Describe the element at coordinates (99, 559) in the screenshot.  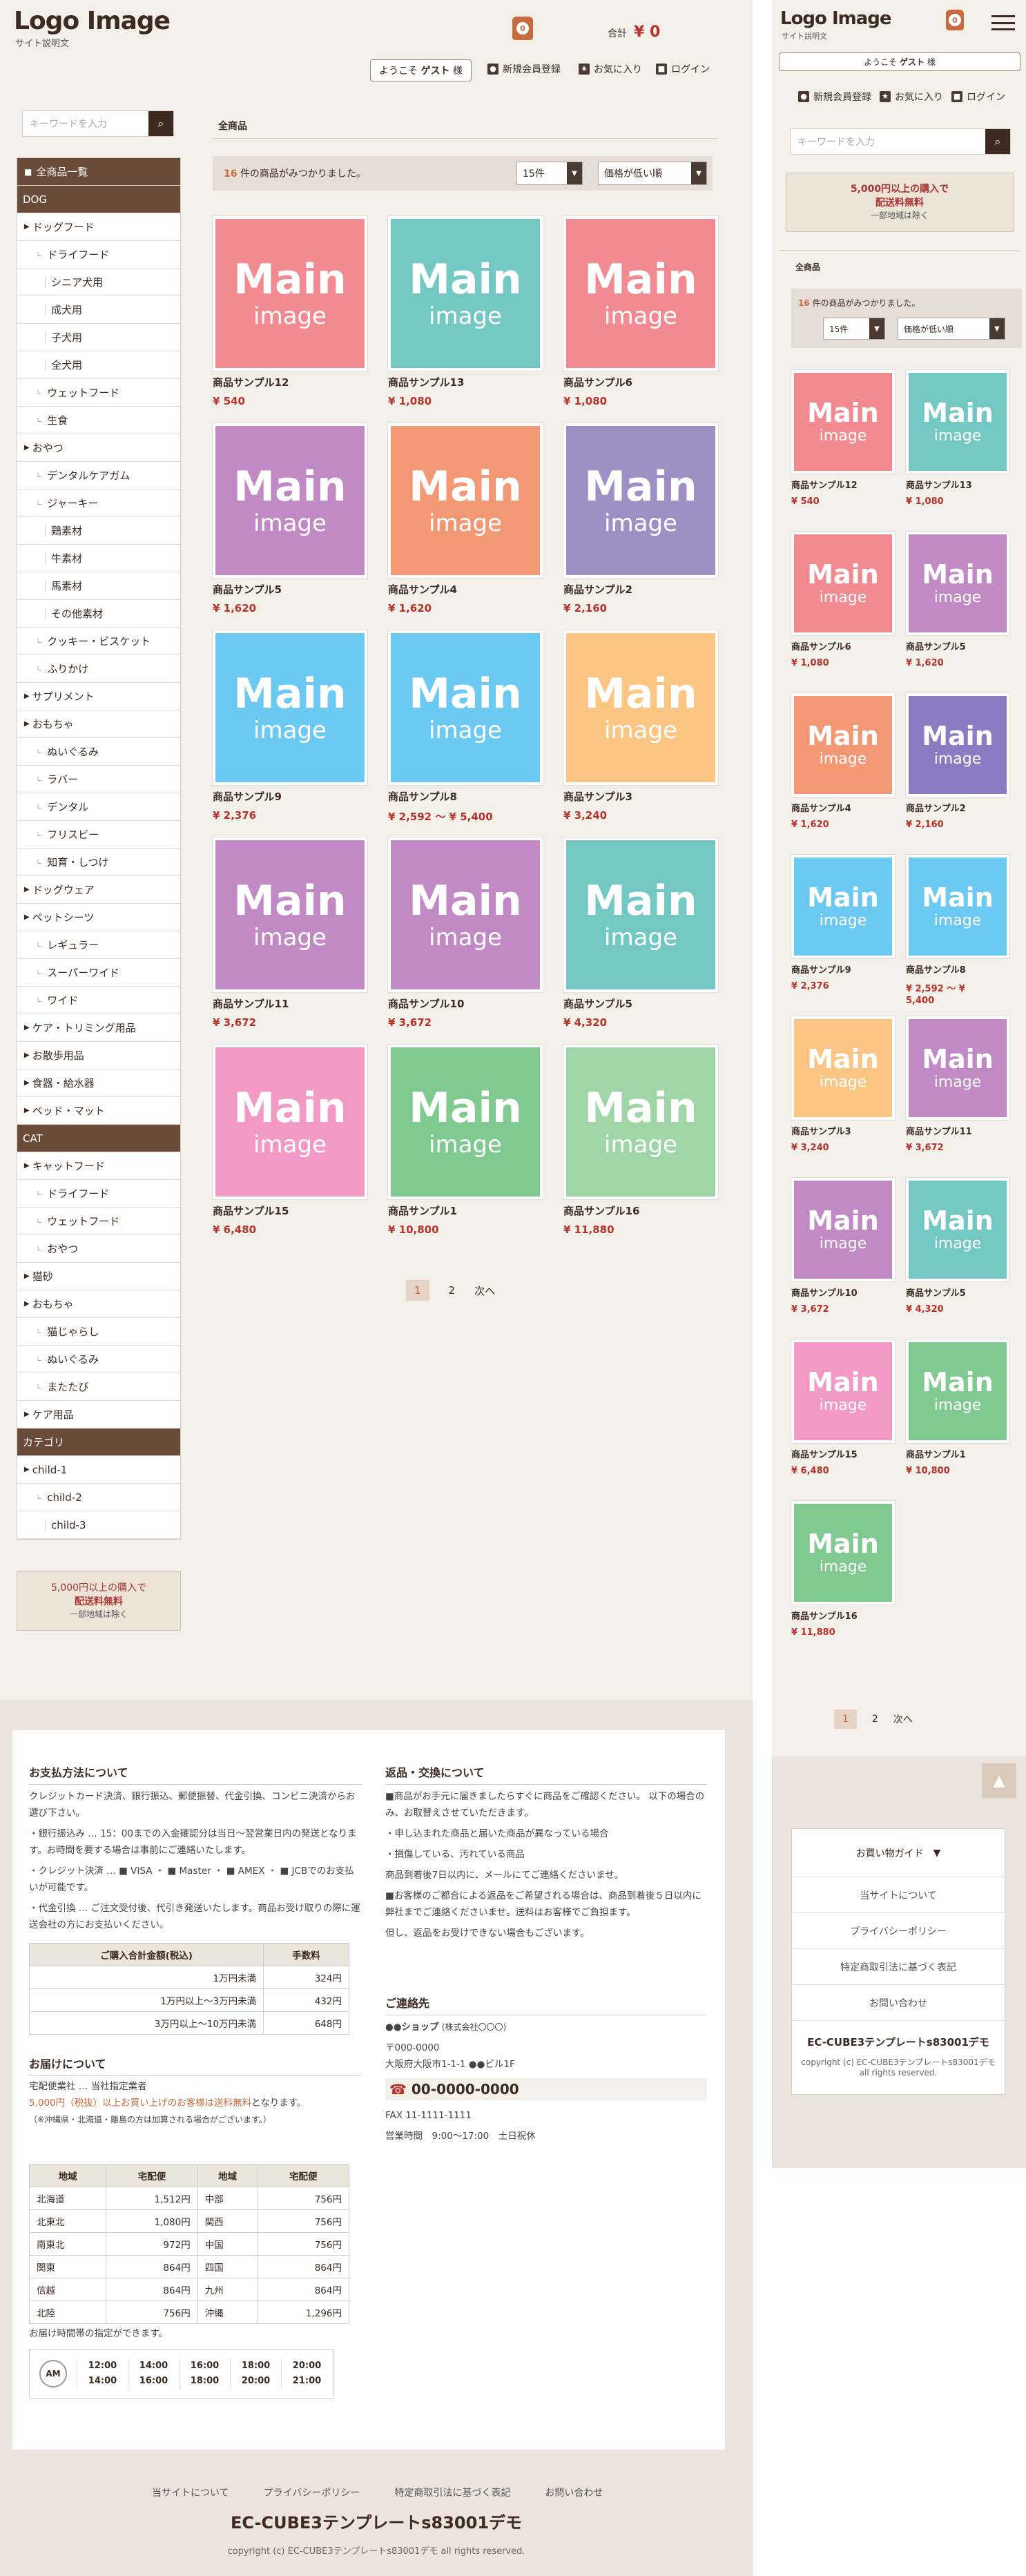
I see `sidebar-item: 牛素材` at that location.